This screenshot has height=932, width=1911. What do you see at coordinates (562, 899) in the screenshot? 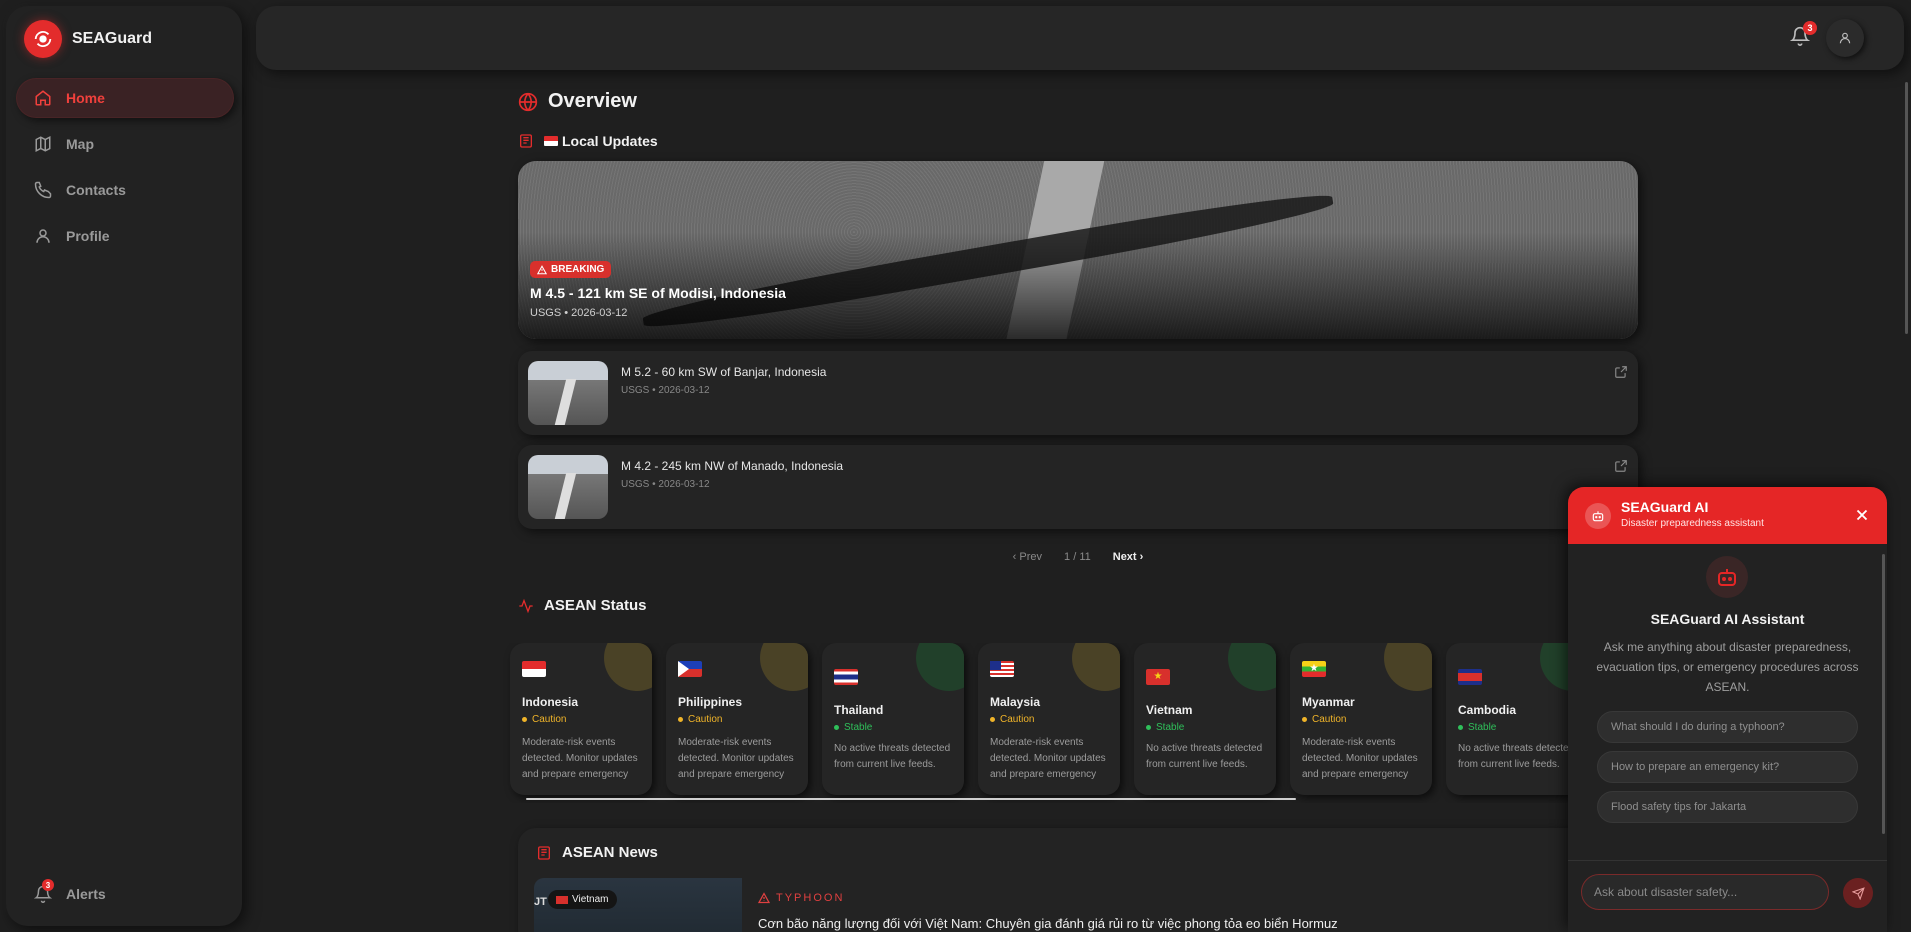
I see `vietnam-flag-icon` at bounding box center [562, 899].